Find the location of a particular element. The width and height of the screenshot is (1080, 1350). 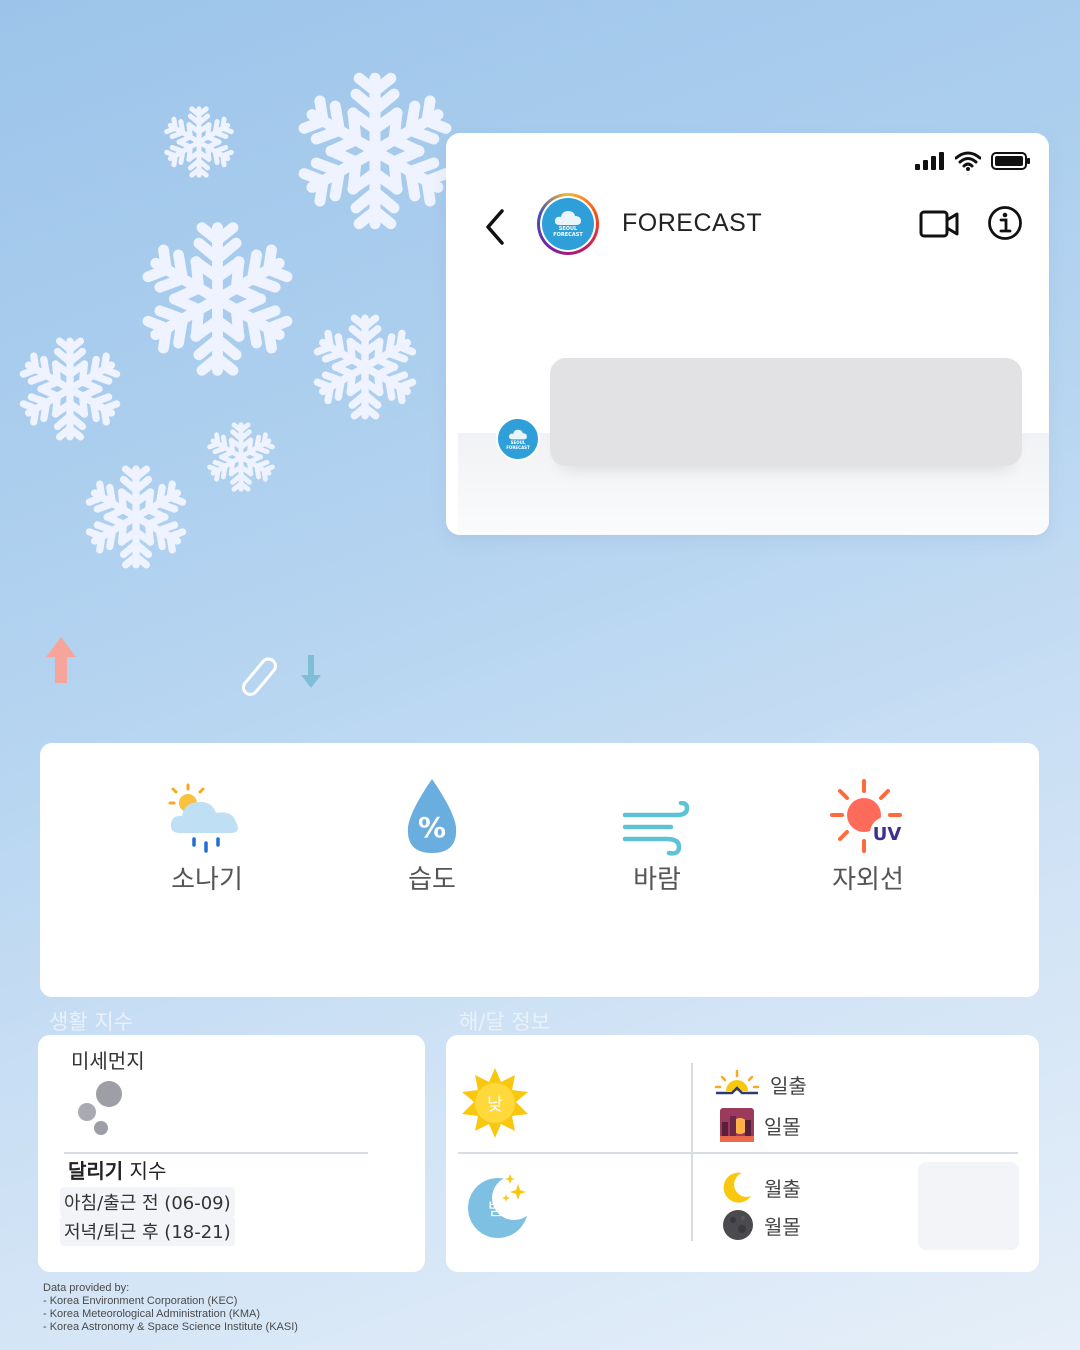

footer-line: - Korea Environment Corporation (KEC) is located at coordinates (140, 1301).